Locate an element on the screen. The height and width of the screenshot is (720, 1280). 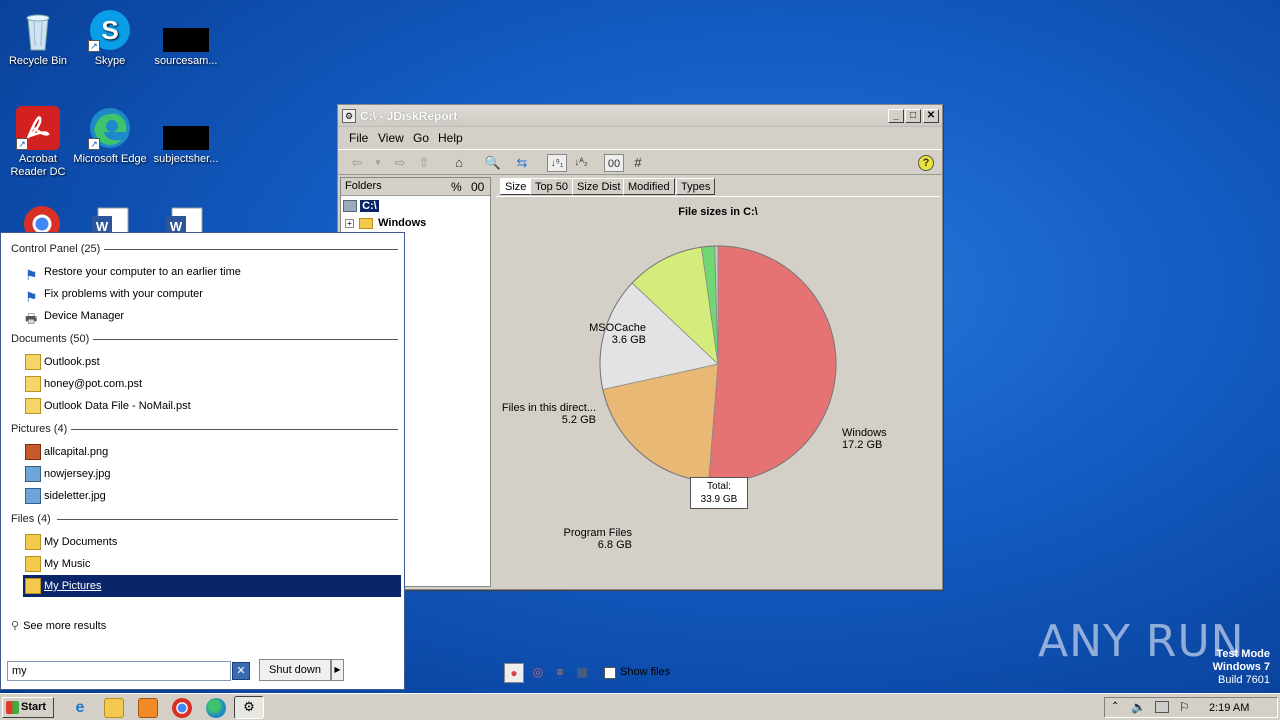
desktop-icon-acrobat: ↗ Acrobat Reader DC is located at coordinates (38, 142).